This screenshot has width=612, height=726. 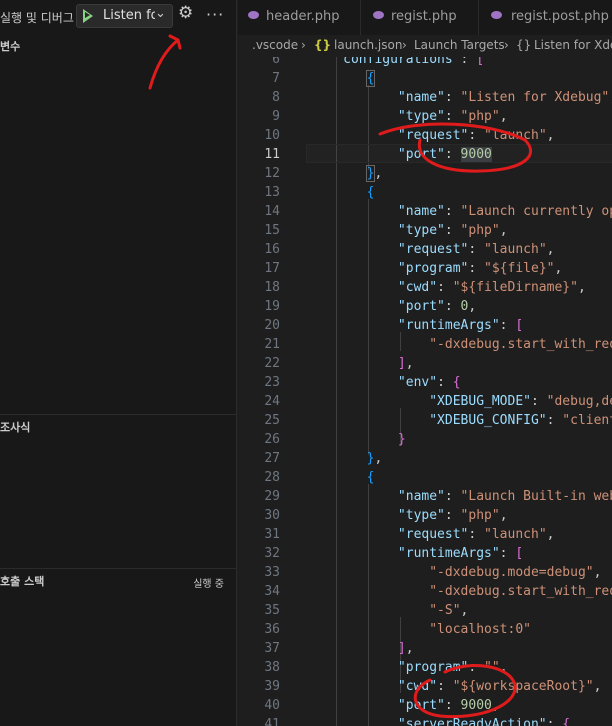 I want to click on code-line: 12 },, so click(x=323, y=173).